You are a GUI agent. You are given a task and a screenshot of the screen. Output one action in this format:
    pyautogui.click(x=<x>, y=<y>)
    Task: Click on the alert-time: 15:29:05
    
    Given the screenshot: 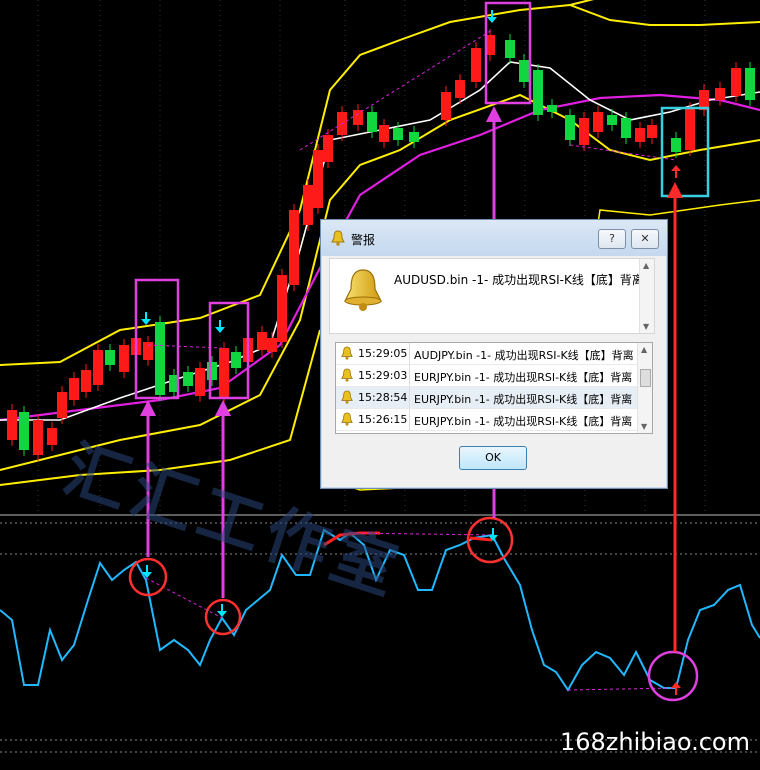 What is the action you would take?
    pyautogui.click(x=383, y=353)
    